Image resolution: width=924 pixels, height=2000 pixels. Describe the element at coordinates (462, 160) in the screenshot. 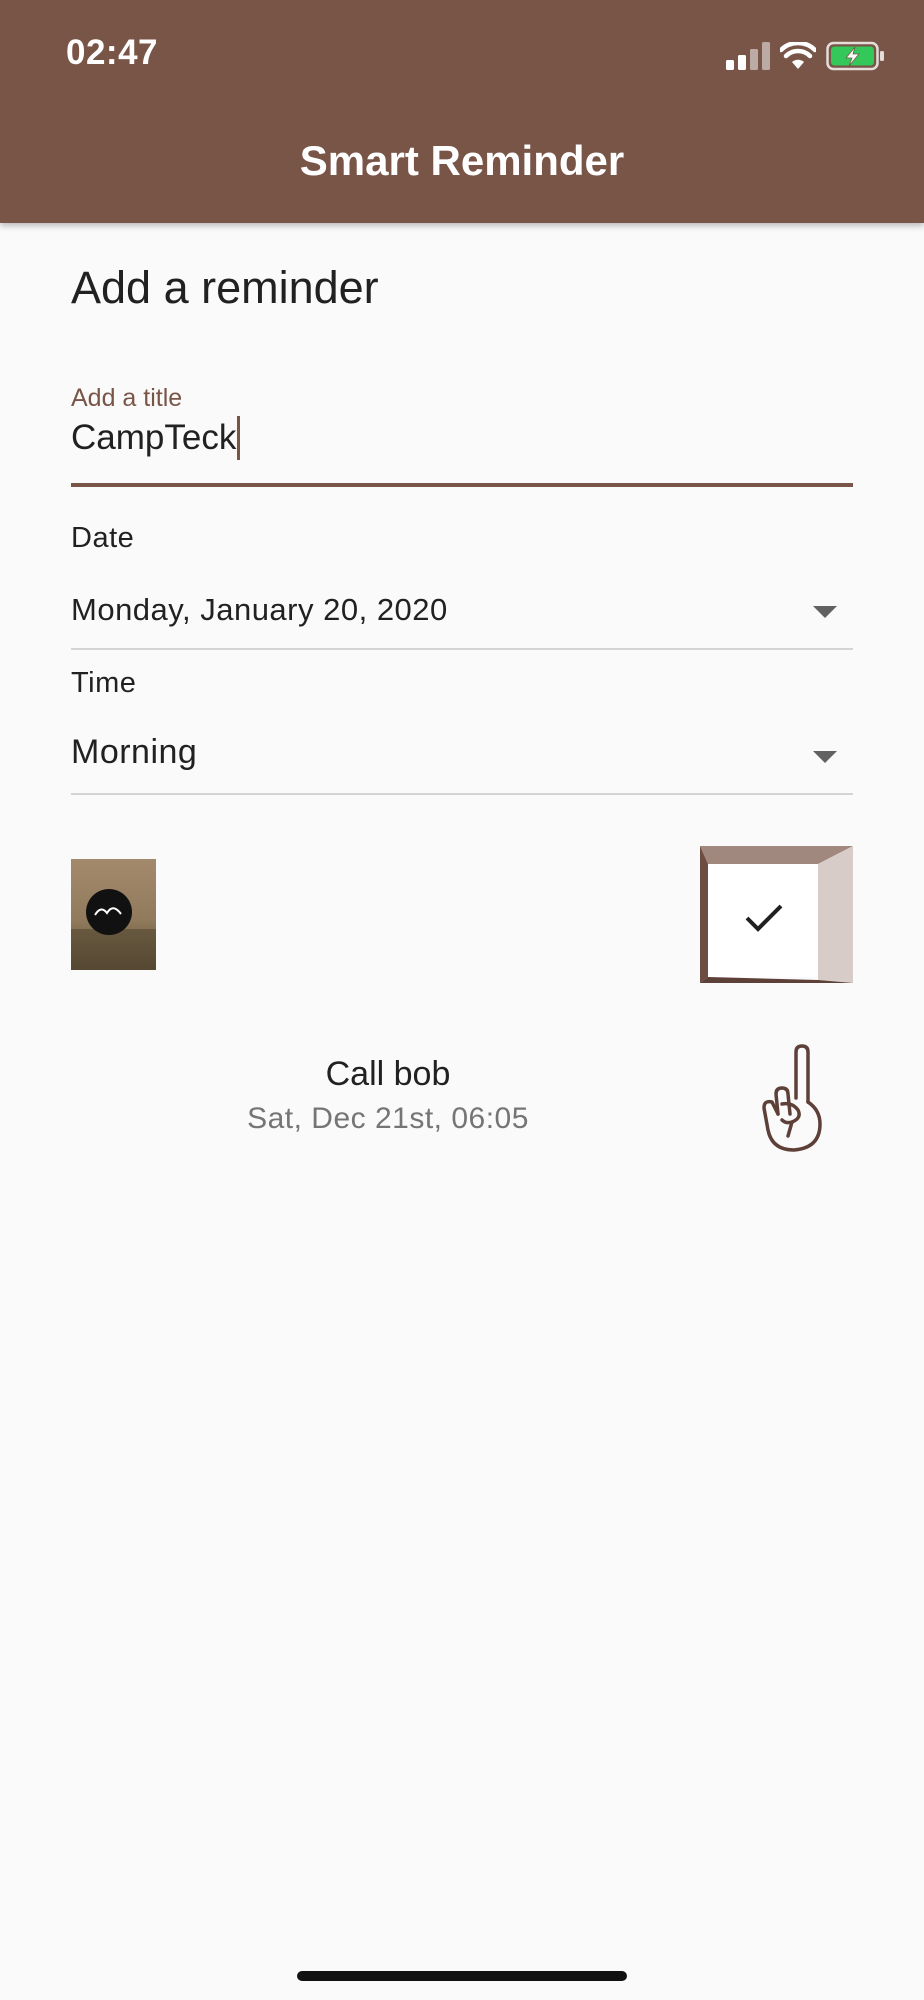

I see `app-title: Smart Reminder` at that location.